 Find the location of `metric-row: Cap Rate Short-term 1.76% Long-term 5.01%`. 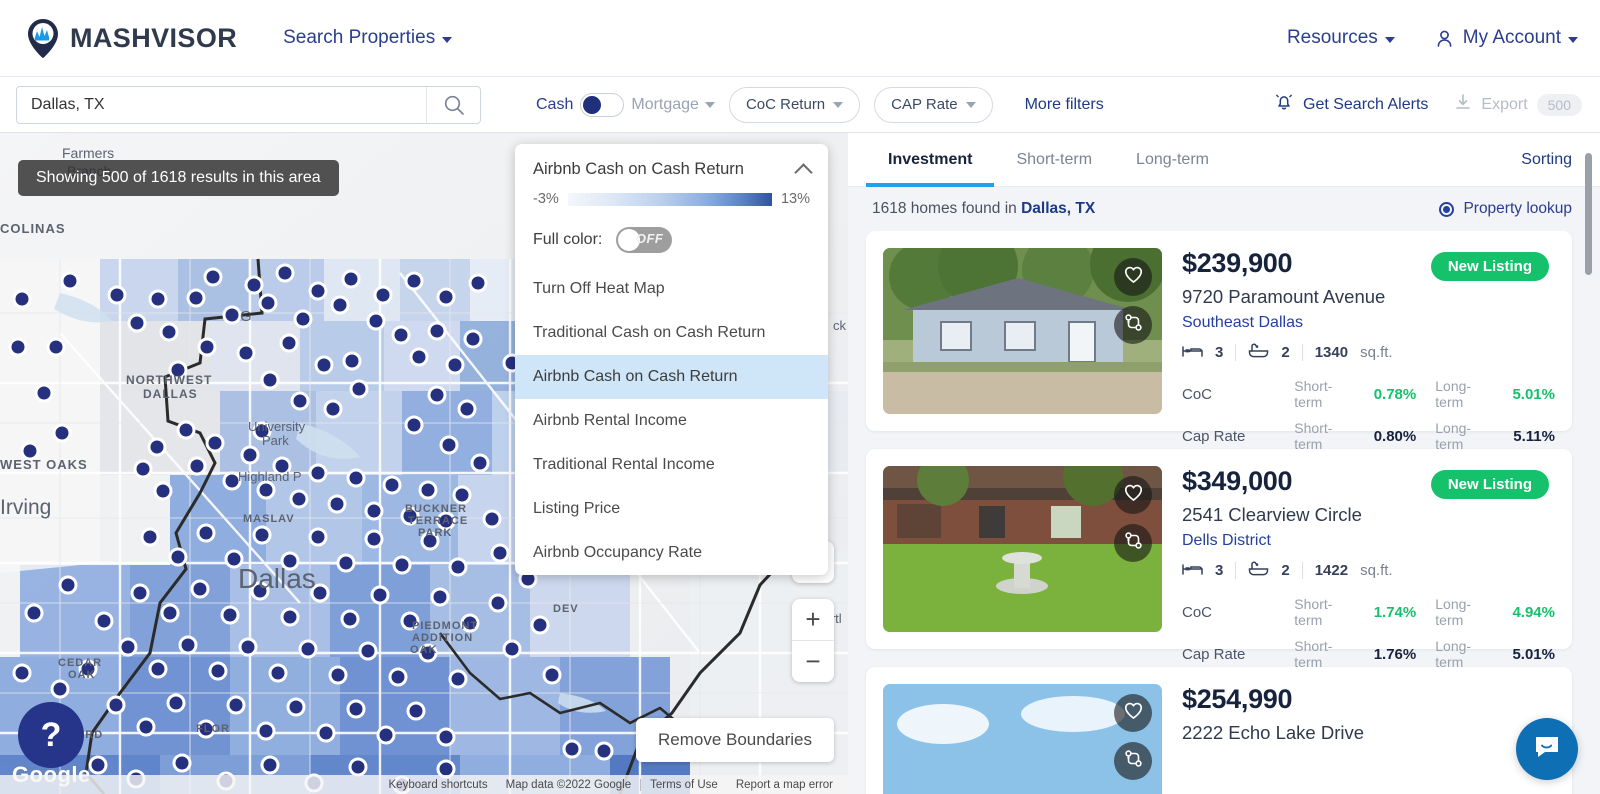

metric-row: Cap Rate Short-term 1.76% Long-term 5.01% is located at coordinates (1368, 654).